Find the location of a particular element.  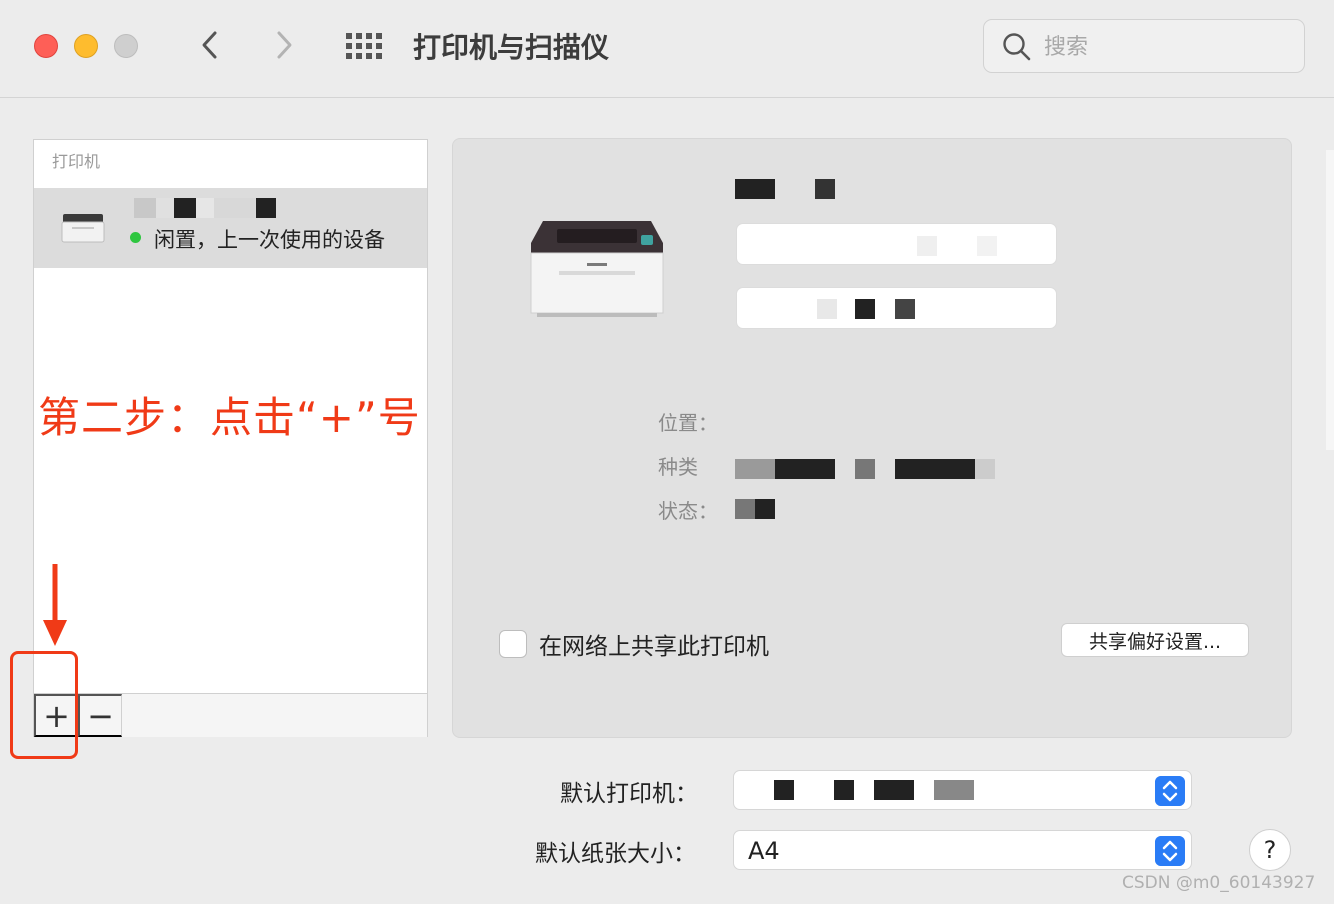

remove-printer-button: − is located at coordinates (100, 715).